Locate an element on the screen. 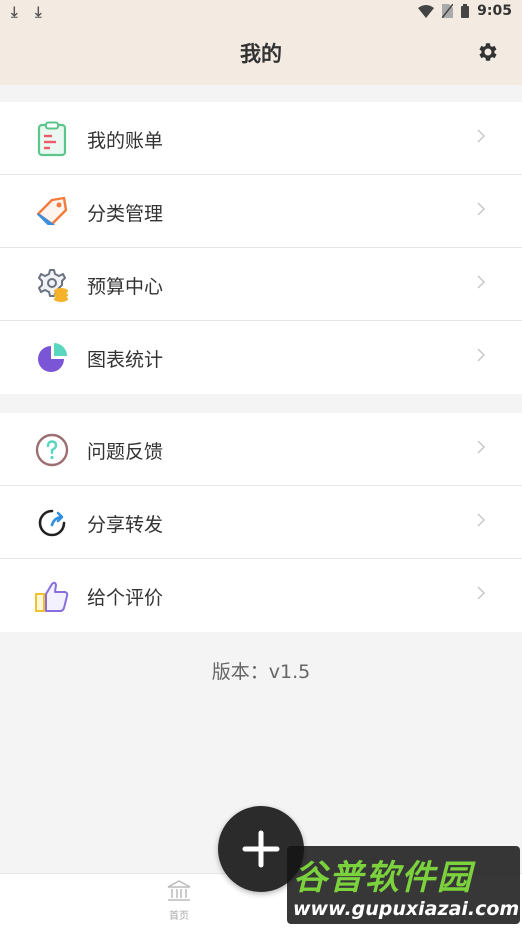 The width and height of the screenshot is (522, 928). page-title: 我的 is located at coordinates (261, 54).